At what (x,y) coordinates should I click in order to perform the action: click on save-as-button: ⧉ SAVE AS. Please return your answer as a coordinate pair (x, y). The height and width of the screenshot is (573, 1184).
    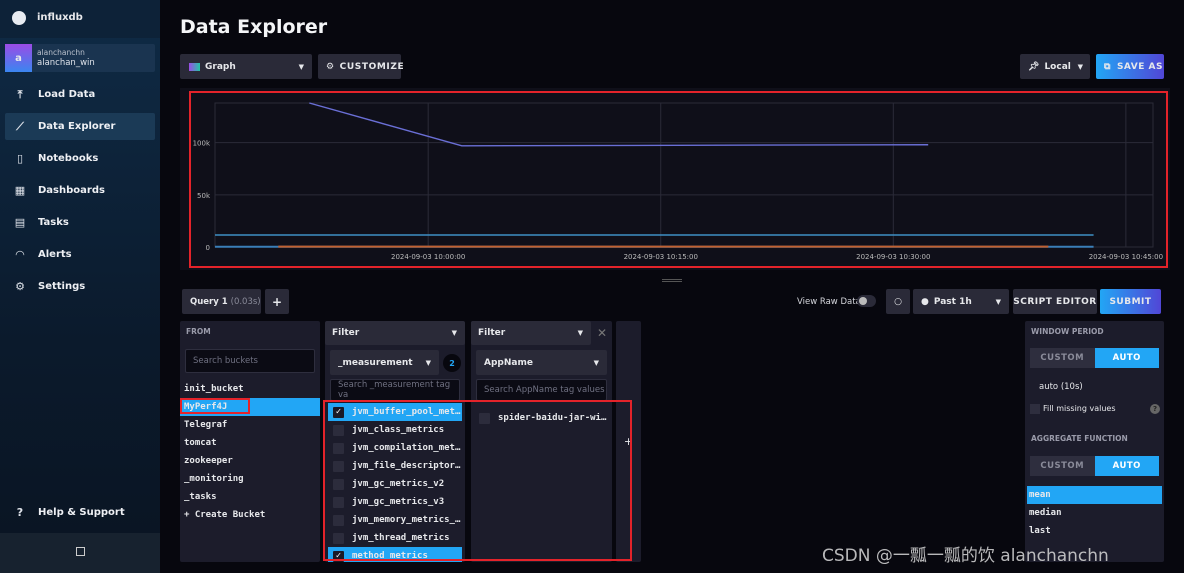
    Looking at the image, I should click on (1130, 66).